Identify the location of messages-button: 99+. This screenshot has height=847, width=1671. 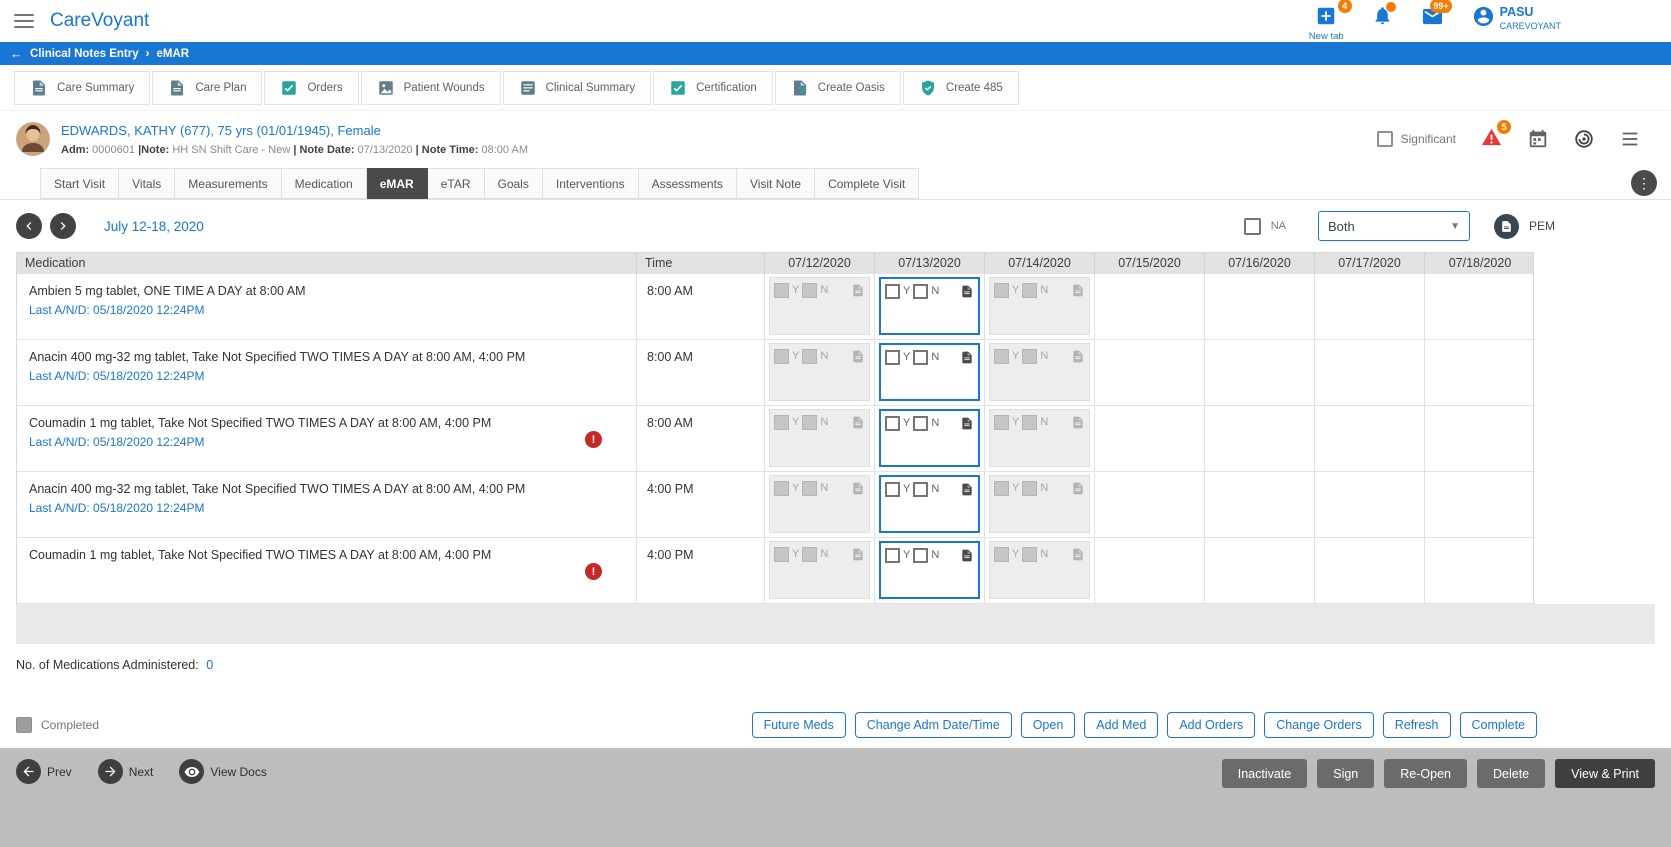
(1436, 15).